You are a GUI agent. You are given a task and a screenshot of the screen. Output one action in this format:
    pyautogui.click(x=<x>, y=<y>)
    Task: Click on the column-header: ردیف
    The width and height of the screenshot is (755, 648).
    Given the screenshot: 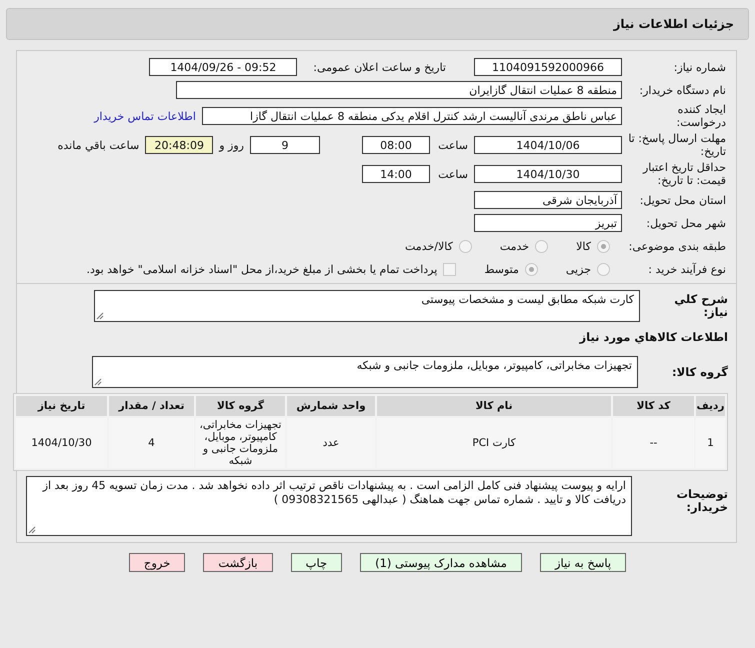 What is the action you would take?
    pyautogui.click(x=710, y=406)
    